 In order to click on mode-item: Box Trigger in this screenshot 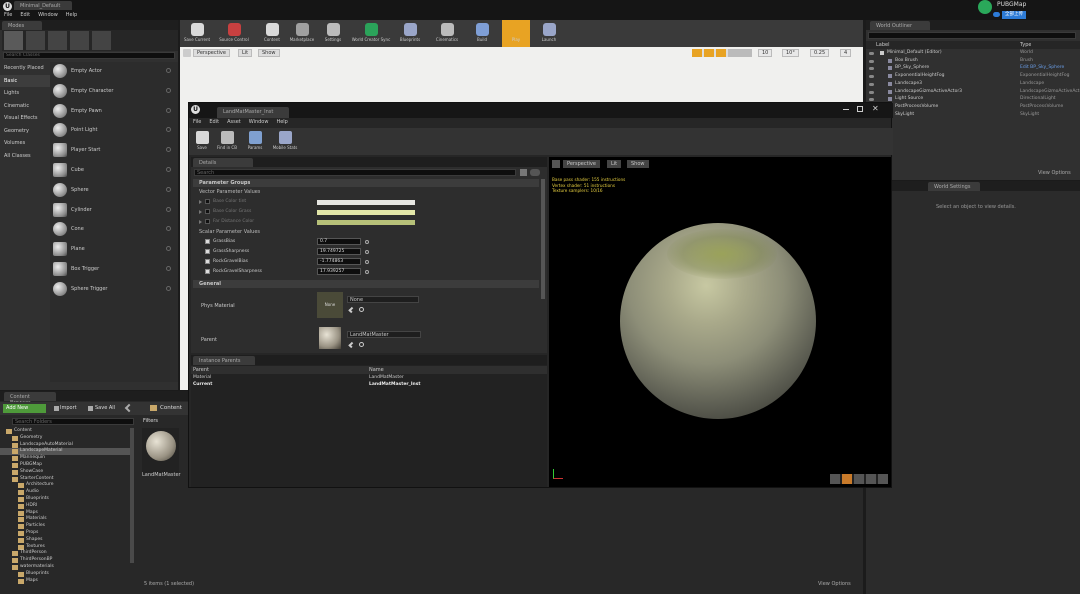, I will do `click(114, 269)`.